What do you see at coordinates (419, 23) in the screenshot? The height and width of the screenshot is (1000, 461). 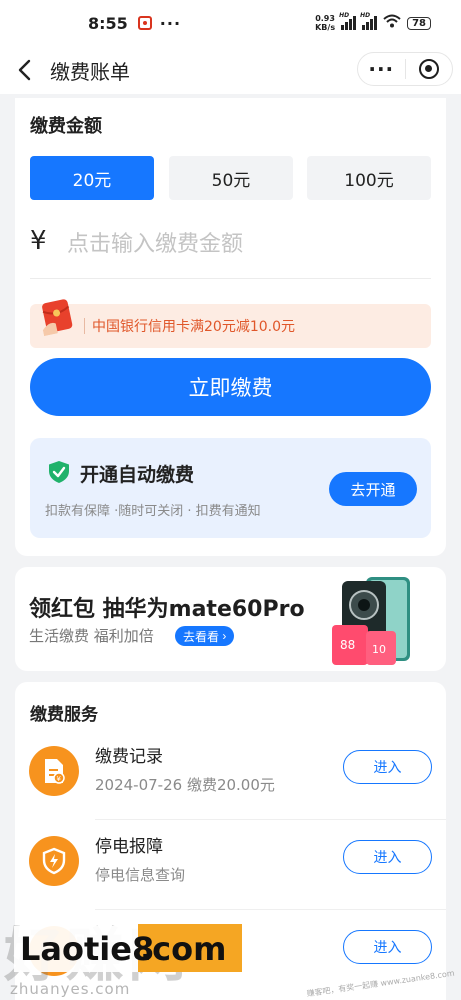 I see `battery-indicator: 78` at bounding box center [419, 23].